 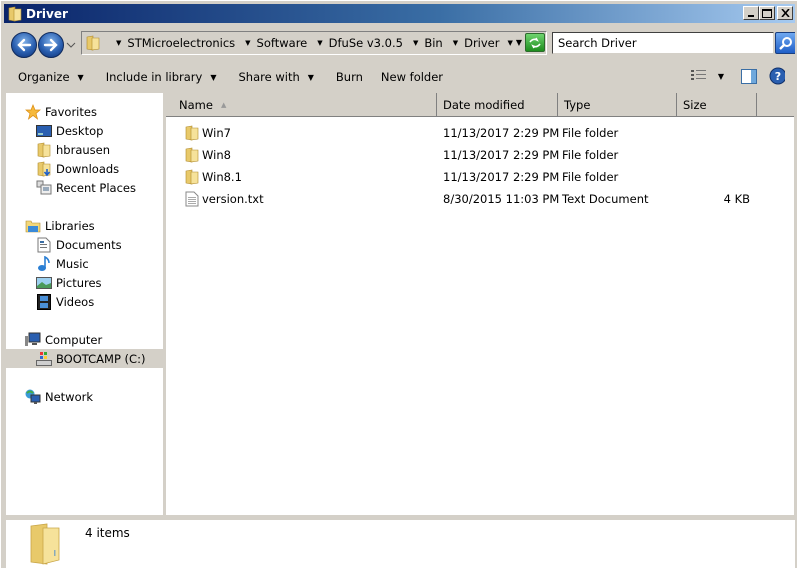 I want to click on nav-item-music: Music, so click(x=62, y=263).